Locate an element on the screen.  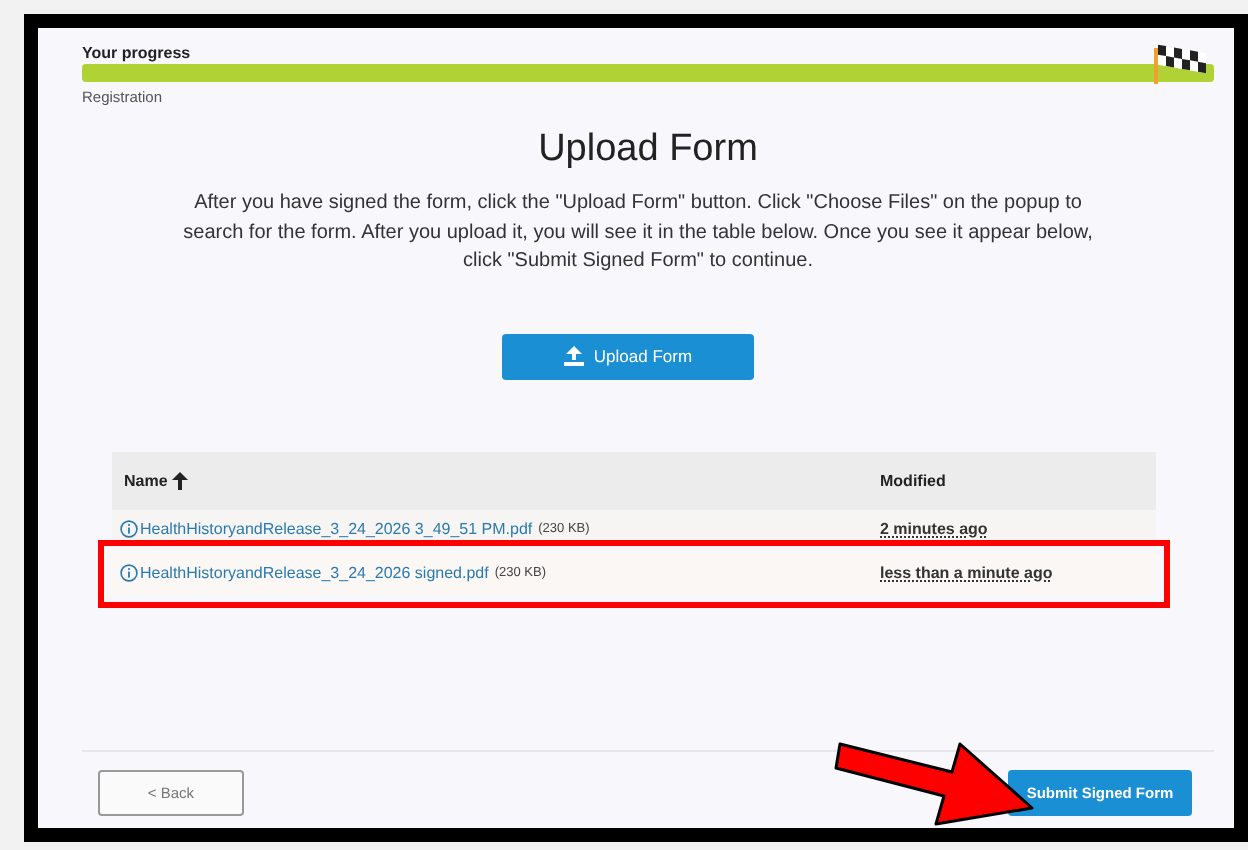
column-header: Name is located at coordinates (156, 480).